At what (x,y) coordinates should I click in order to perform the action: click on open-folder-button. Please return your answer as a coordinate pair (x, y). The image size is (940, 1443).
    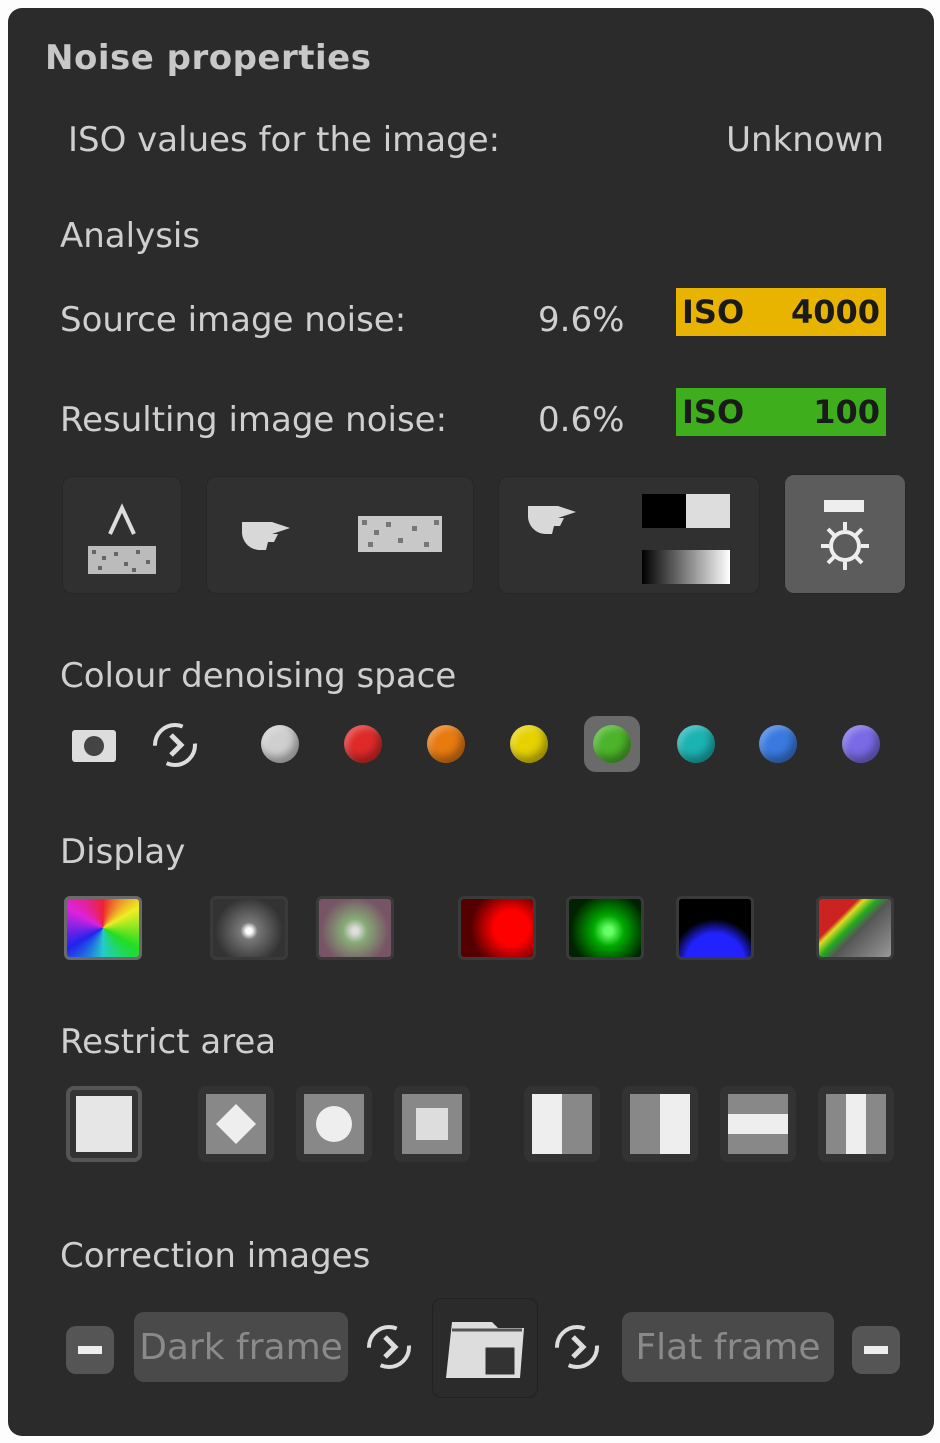
    Looking at the image, I should click on (485, 1348).